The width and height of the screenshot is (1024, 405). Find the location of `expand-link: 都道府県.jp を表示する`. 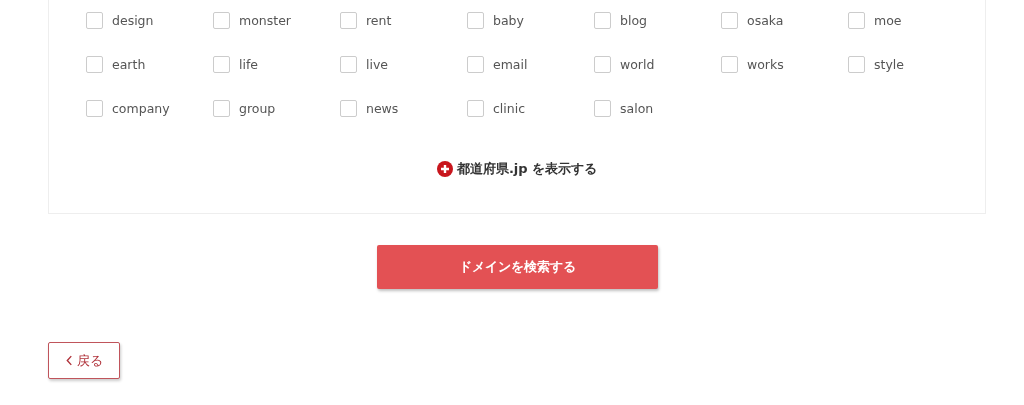

expand-link: 都道府県.jp を表示する is located at coordinates (517, 169).